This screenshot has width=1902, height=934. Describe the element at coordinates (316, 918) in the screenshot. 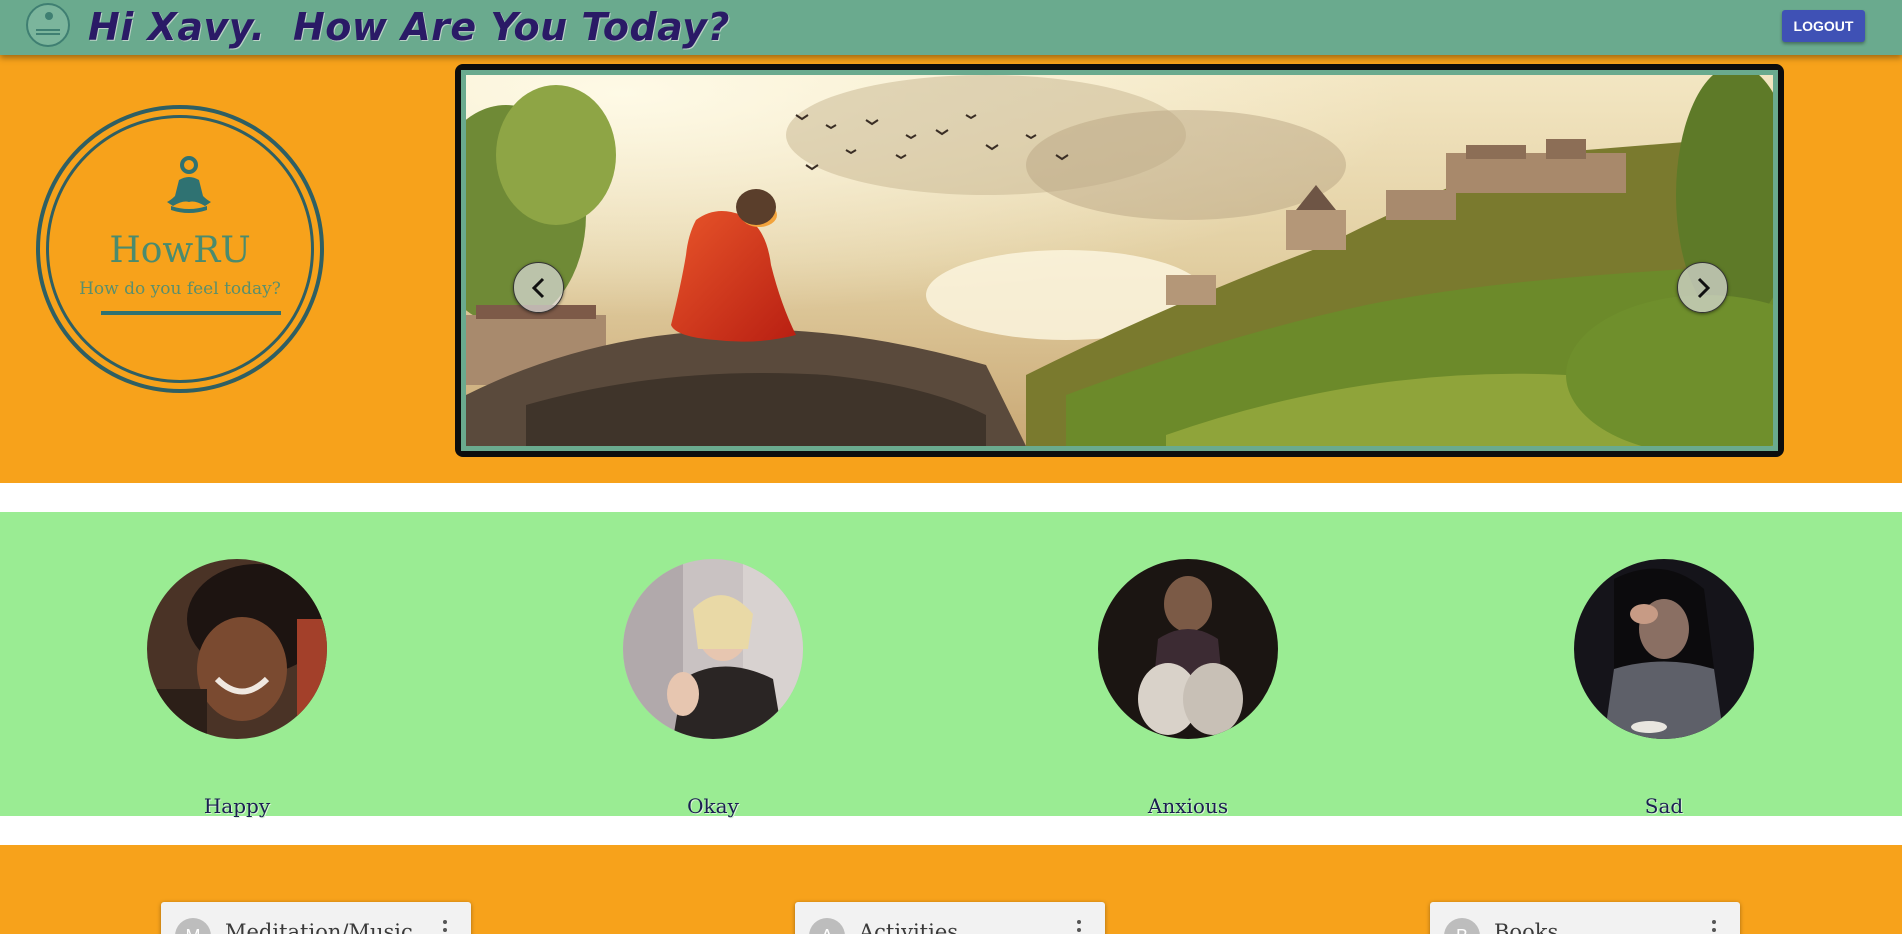

I see `card-meditation-music: M Meditation/Music` at that location.